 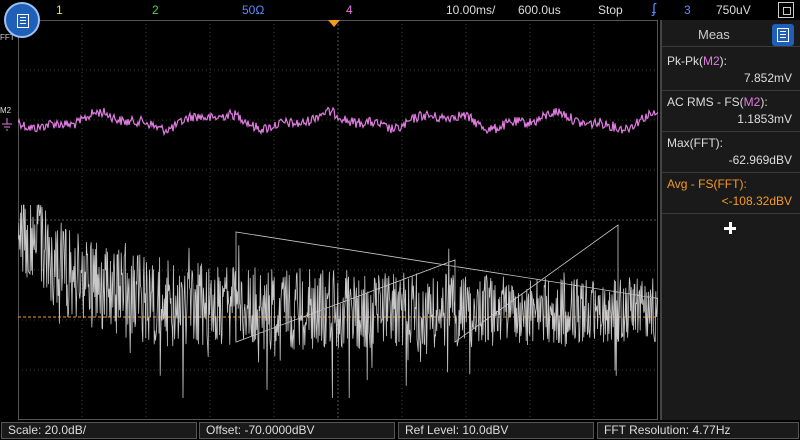 What do you see at coordinates (730, 228) in the screenshot?
I see `add-measurement-button` at bounding box center [730, 228].